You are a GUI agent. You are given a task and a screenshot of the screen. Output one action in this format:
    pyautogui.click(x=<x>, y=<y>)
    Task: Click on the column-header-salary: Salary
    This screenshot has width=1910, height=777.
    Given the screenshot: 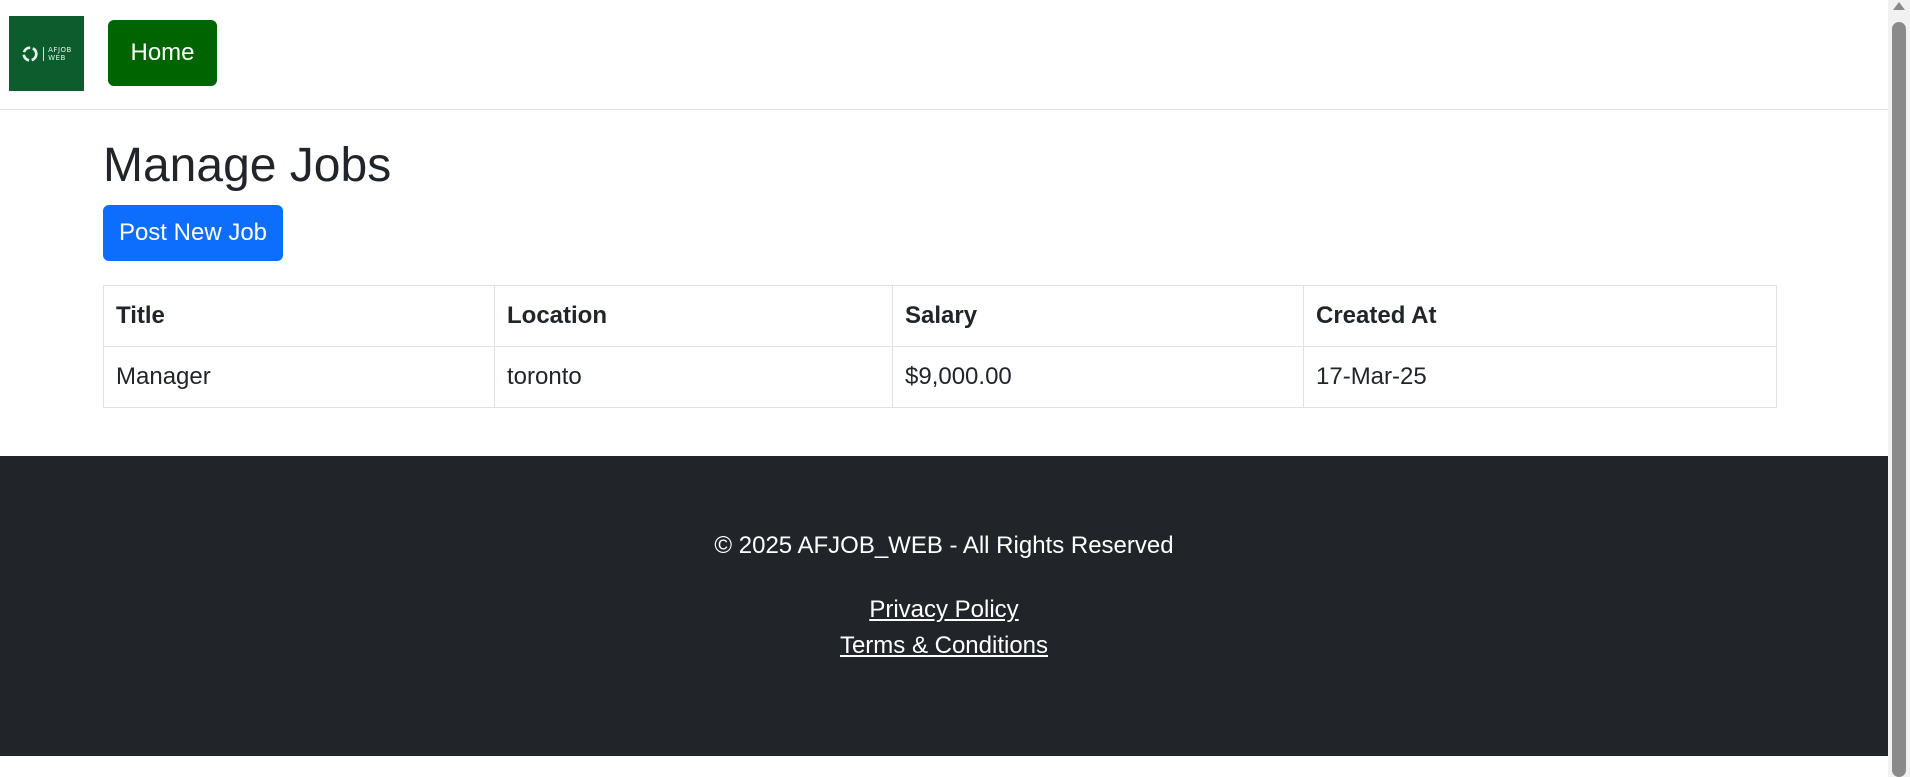 What is the action you would take?
    pyautogui.click(x=1098, y=316)
    